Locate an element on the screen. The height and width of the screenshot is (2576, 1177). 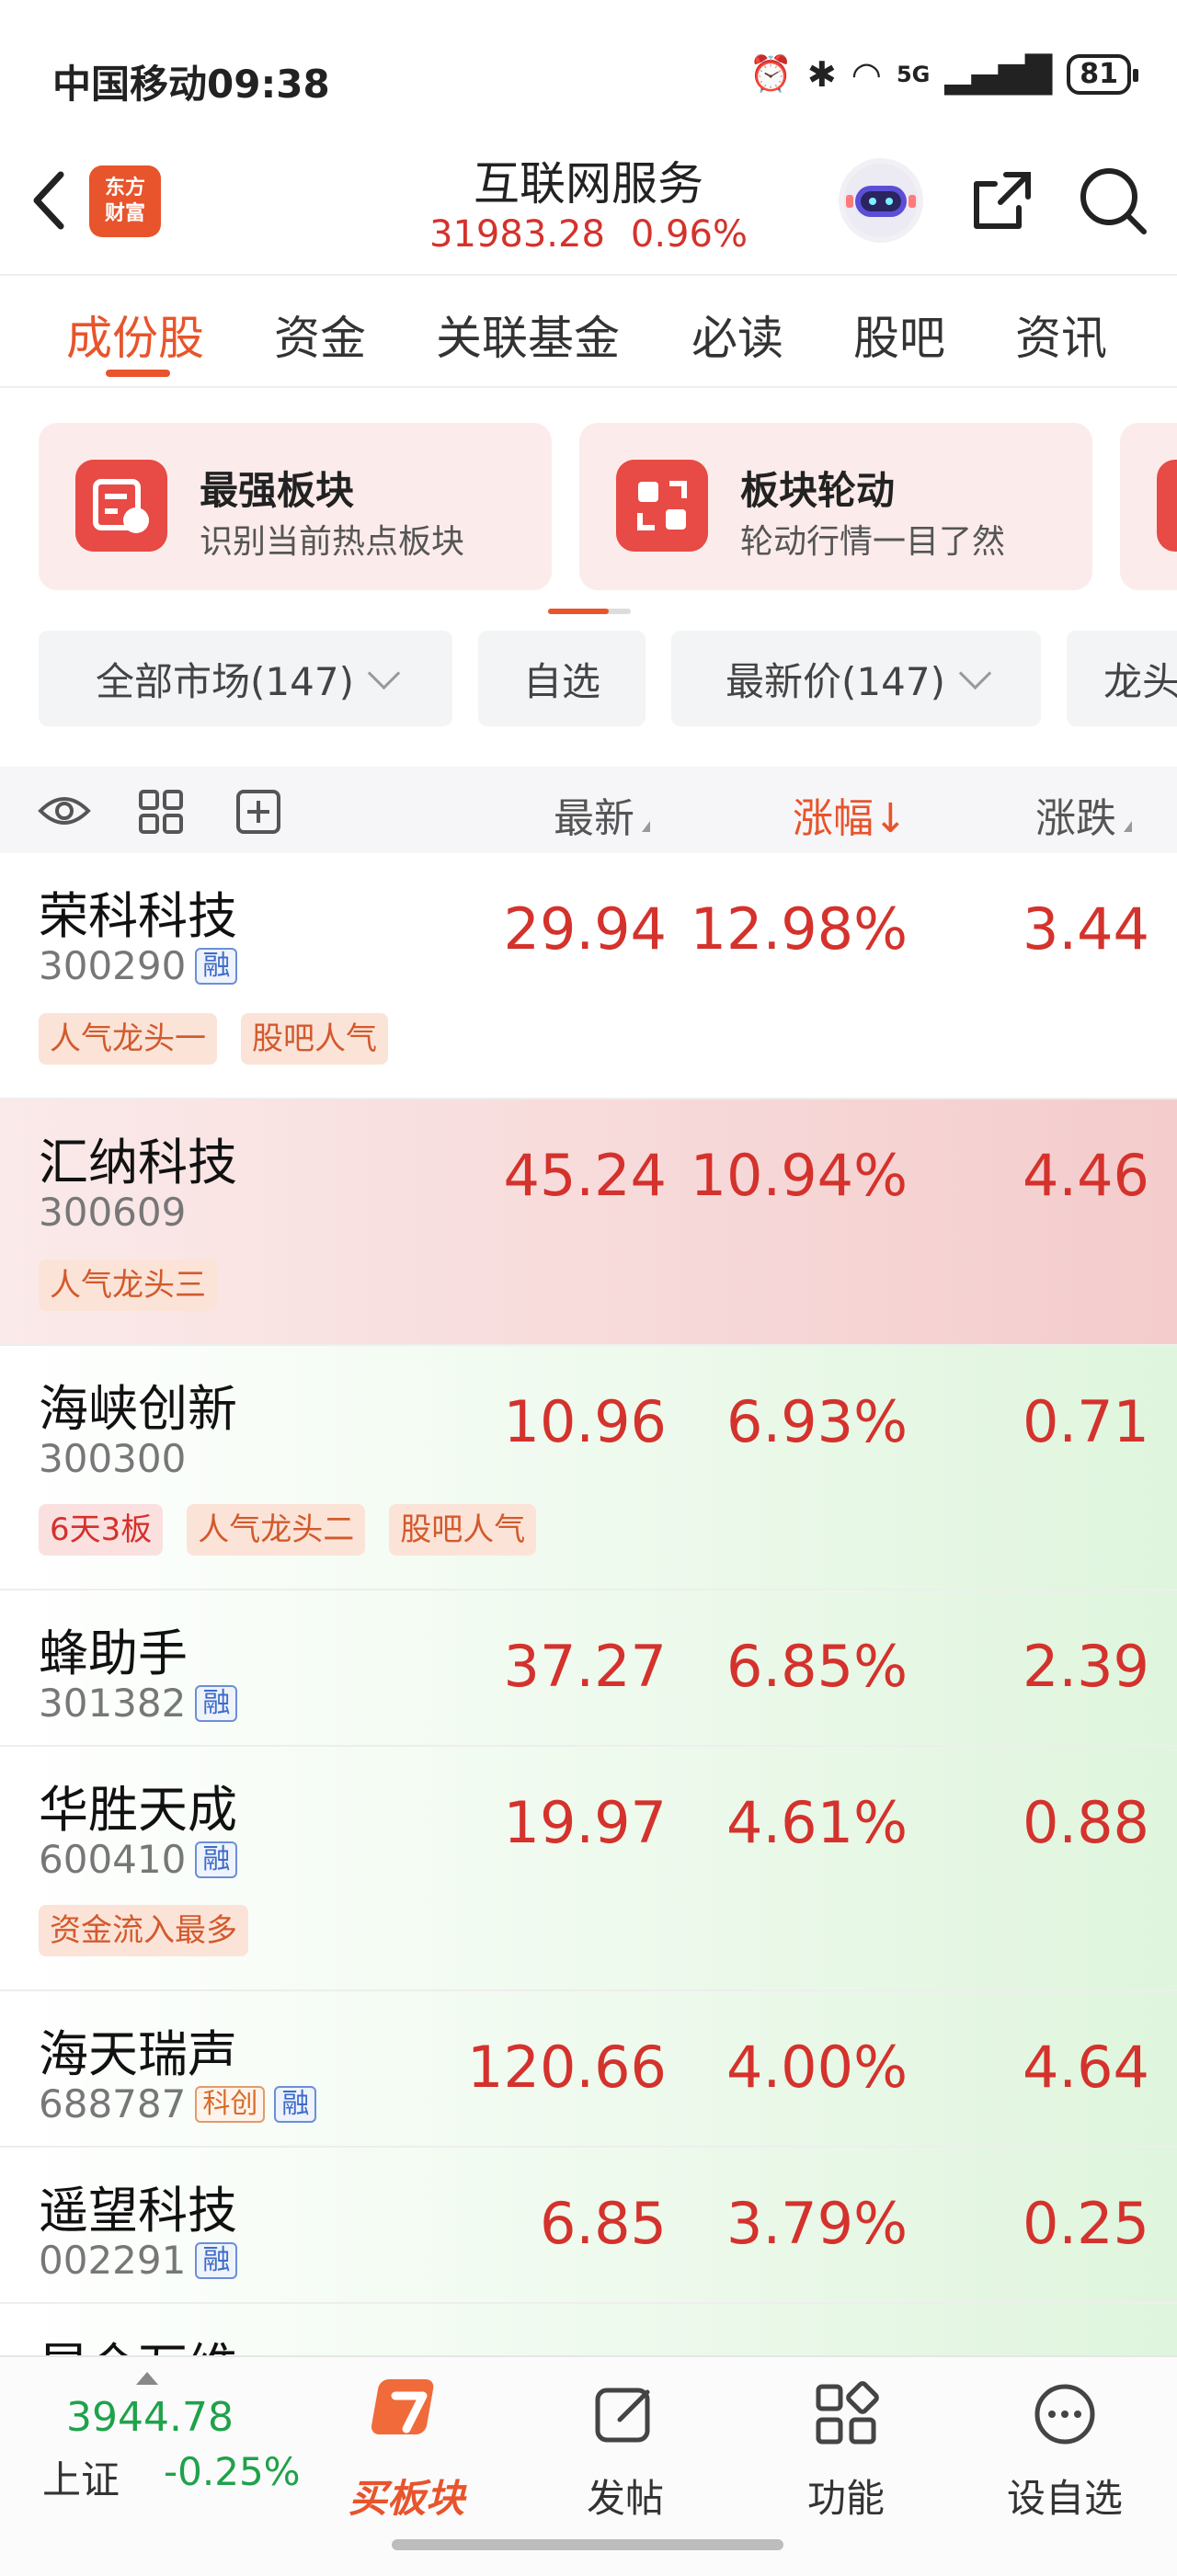
add-box-icon is located at coordinates (258, 812).